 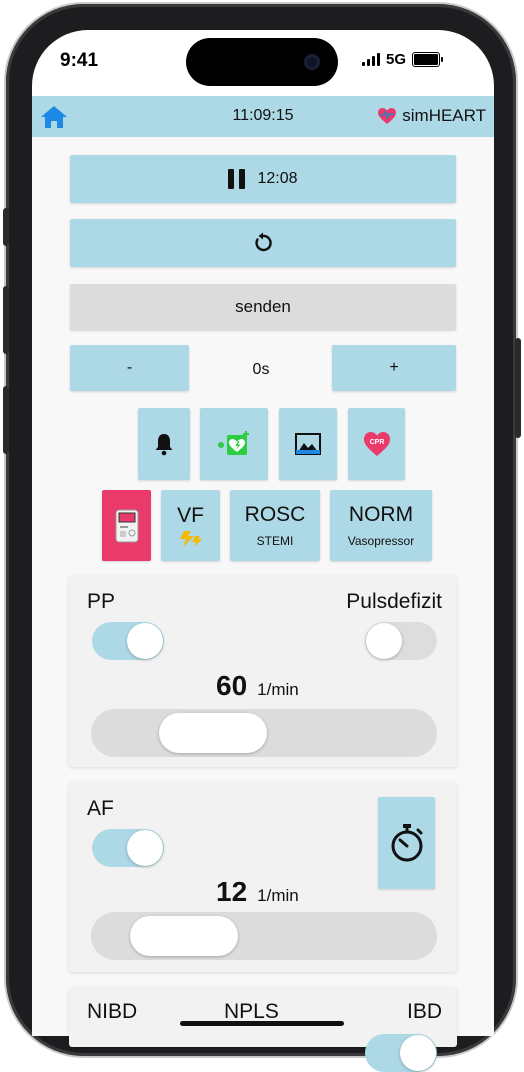 What do you see at coordinates (128, 641) in the screenshot?
I see `pp-toggle` at bounding box center [128, 641].